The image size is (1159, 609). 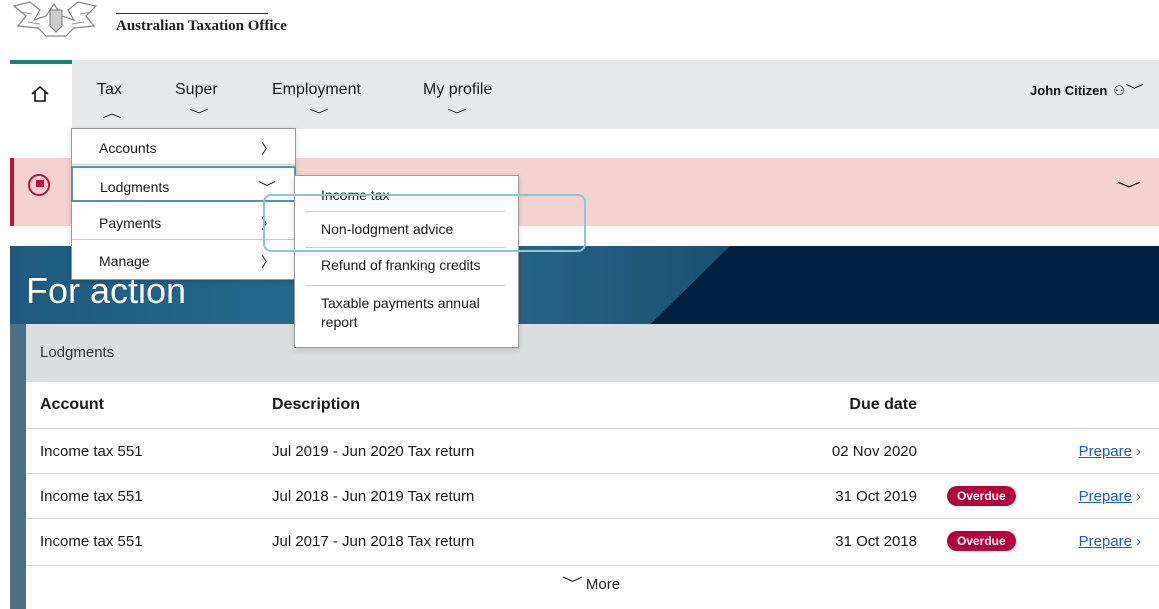 I want to click on user-icon: ⚇, so click(x=1119, y=90).